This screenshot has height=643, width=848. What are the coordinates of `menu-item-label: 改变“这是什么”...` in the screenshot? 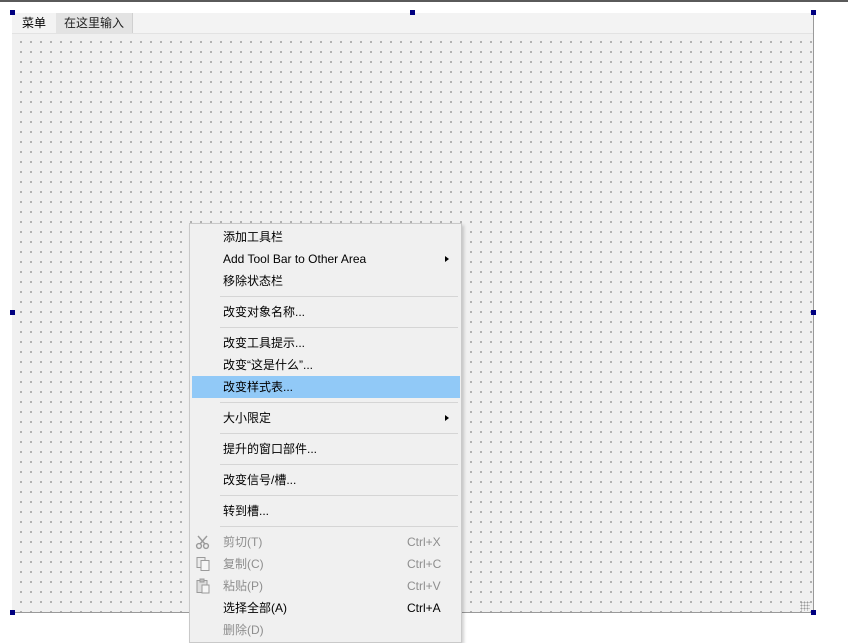 It's located at (268, 365).